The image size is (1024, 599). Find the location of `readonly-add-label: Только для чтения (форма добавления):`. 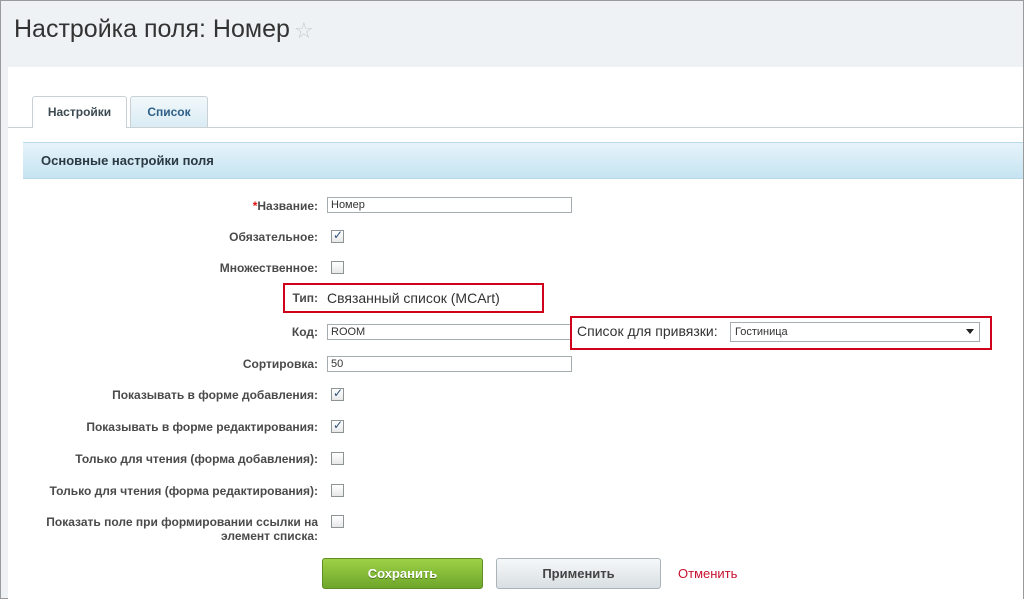

readonly-add-label: Только для чтения (форма добавления): is located at coordinates (196, 459).